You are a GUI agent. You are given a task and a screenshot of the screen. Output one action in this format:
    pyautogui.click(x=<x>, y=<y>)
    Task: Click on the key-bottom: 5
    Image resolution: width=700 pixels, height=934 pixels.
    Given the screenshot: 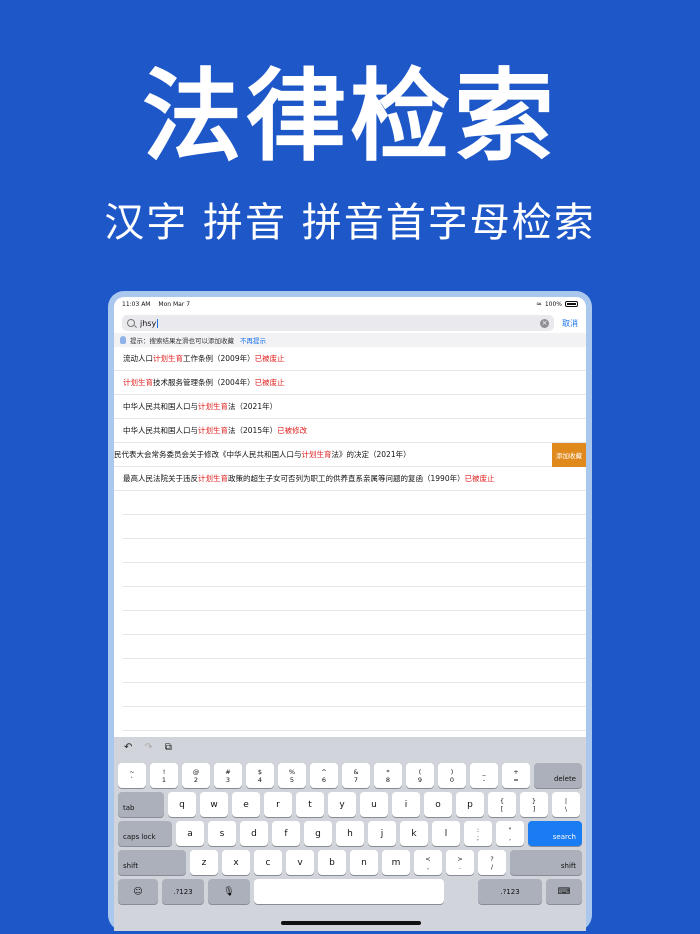 What is the action you would take?
    pyautogui.click(x=292, y=779)
    